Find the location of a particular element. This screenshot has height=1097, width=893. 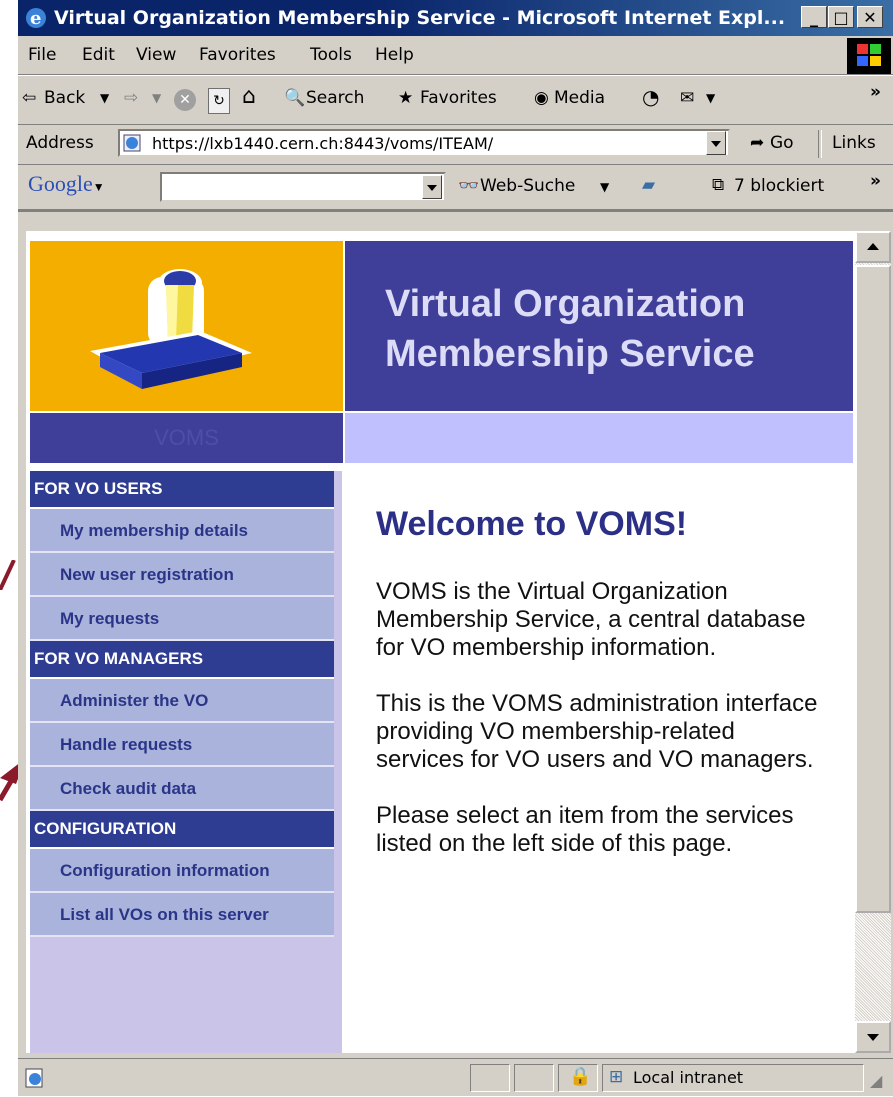

google-toolbar: Google▼ 👓 Web-Suche ▼ ▰ ⧉ 7 blockiert » is located at coordinates (455, 187).